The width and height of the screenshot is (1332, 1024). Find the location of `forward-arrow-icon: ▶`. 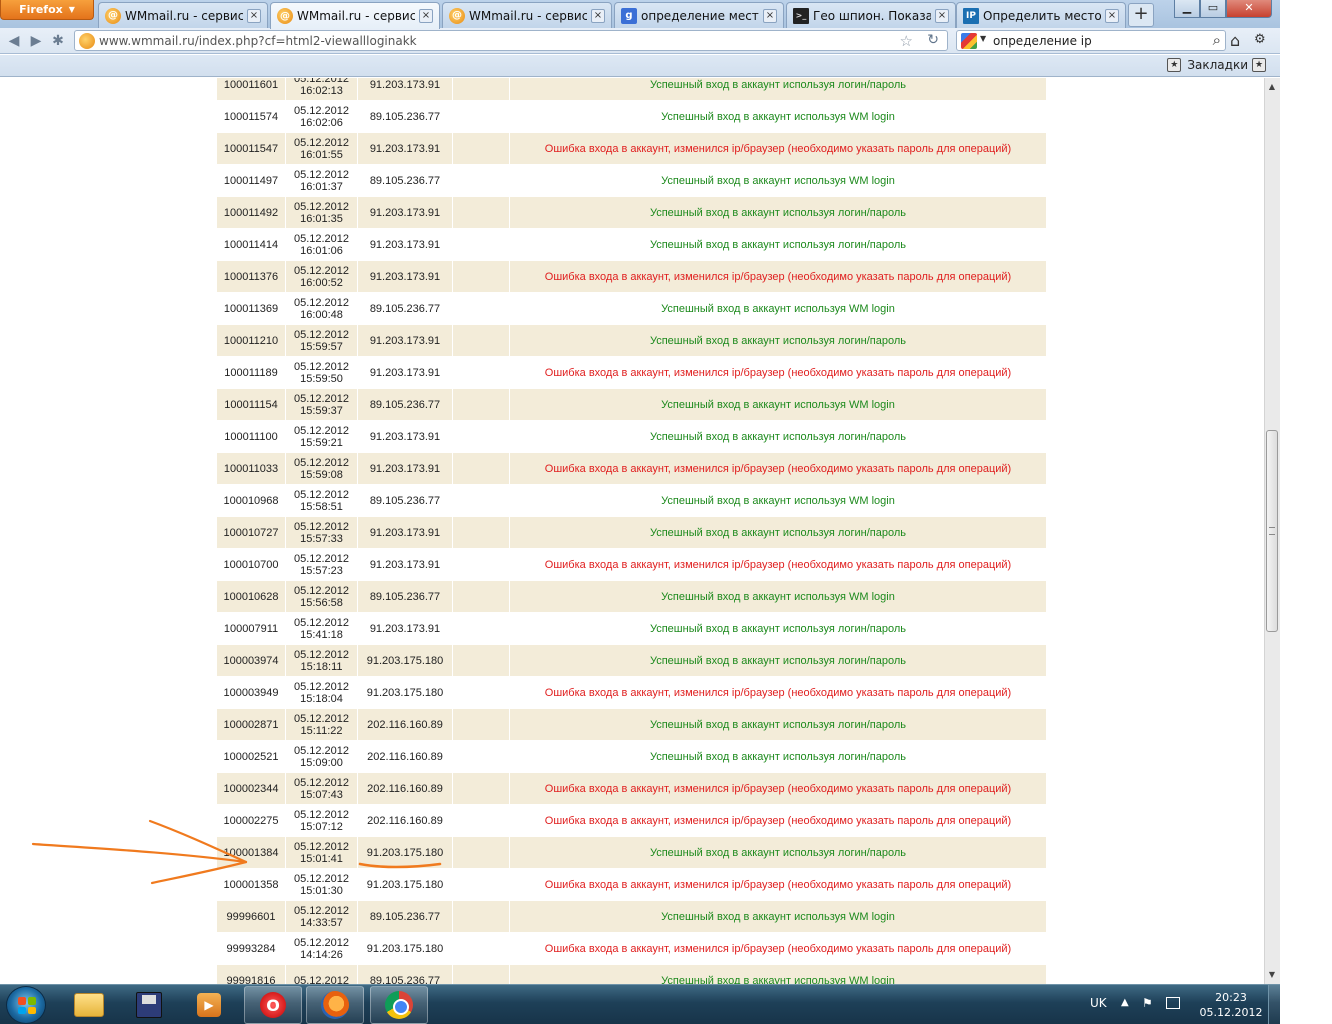

forward-arrow-icon: ▶ is located at coordinates (36, 41).